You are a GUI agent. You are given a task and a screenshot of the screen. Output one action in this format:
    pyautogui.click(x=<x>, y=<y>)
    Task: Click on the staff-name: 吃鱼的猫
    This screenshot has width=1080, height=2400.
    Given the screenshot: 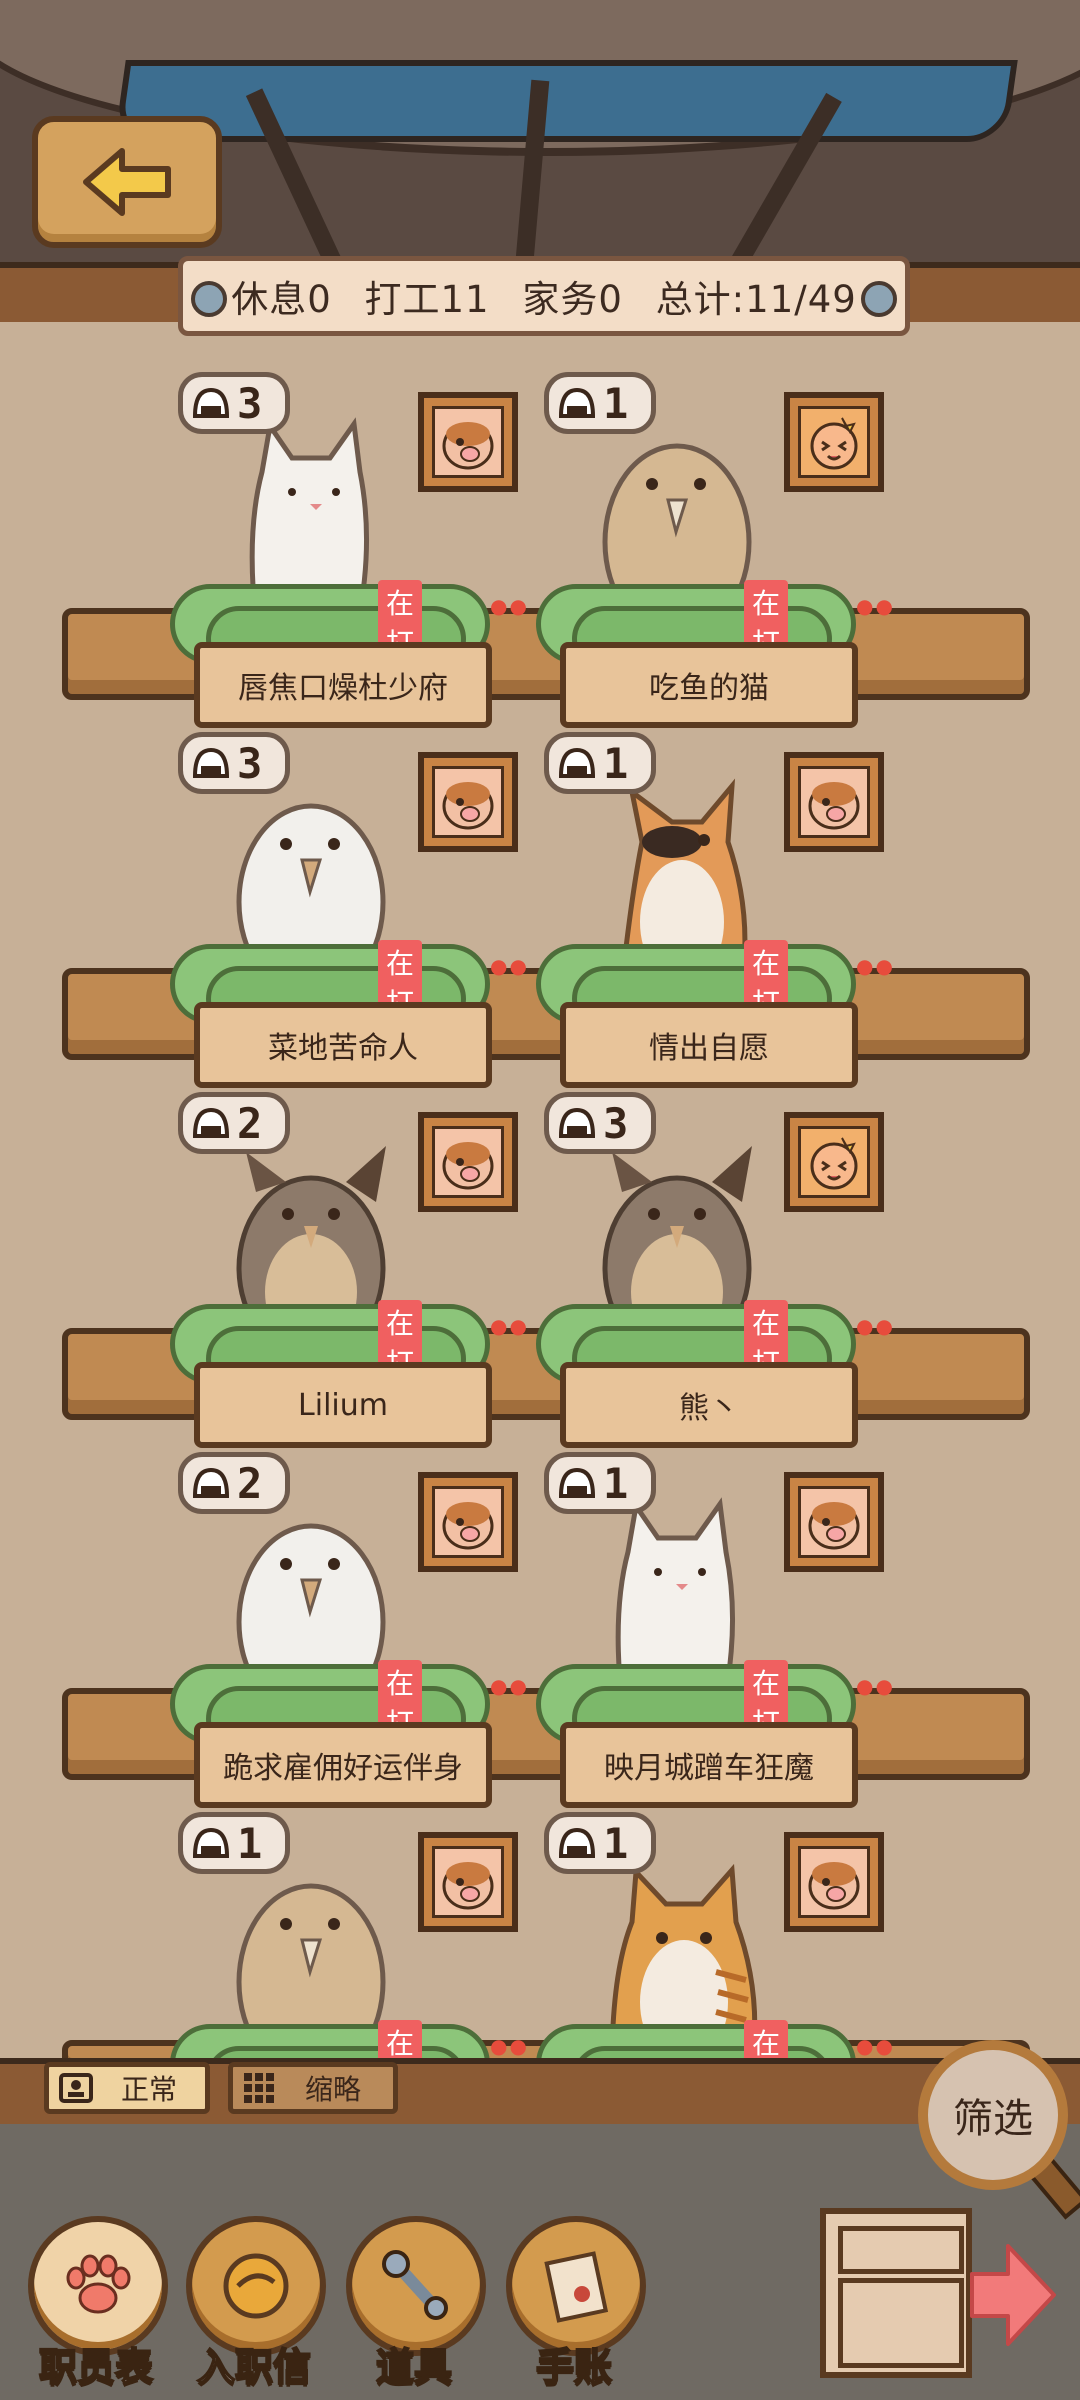 What is the action you would take?
    pyautogui.click(x=709, y=685)
    